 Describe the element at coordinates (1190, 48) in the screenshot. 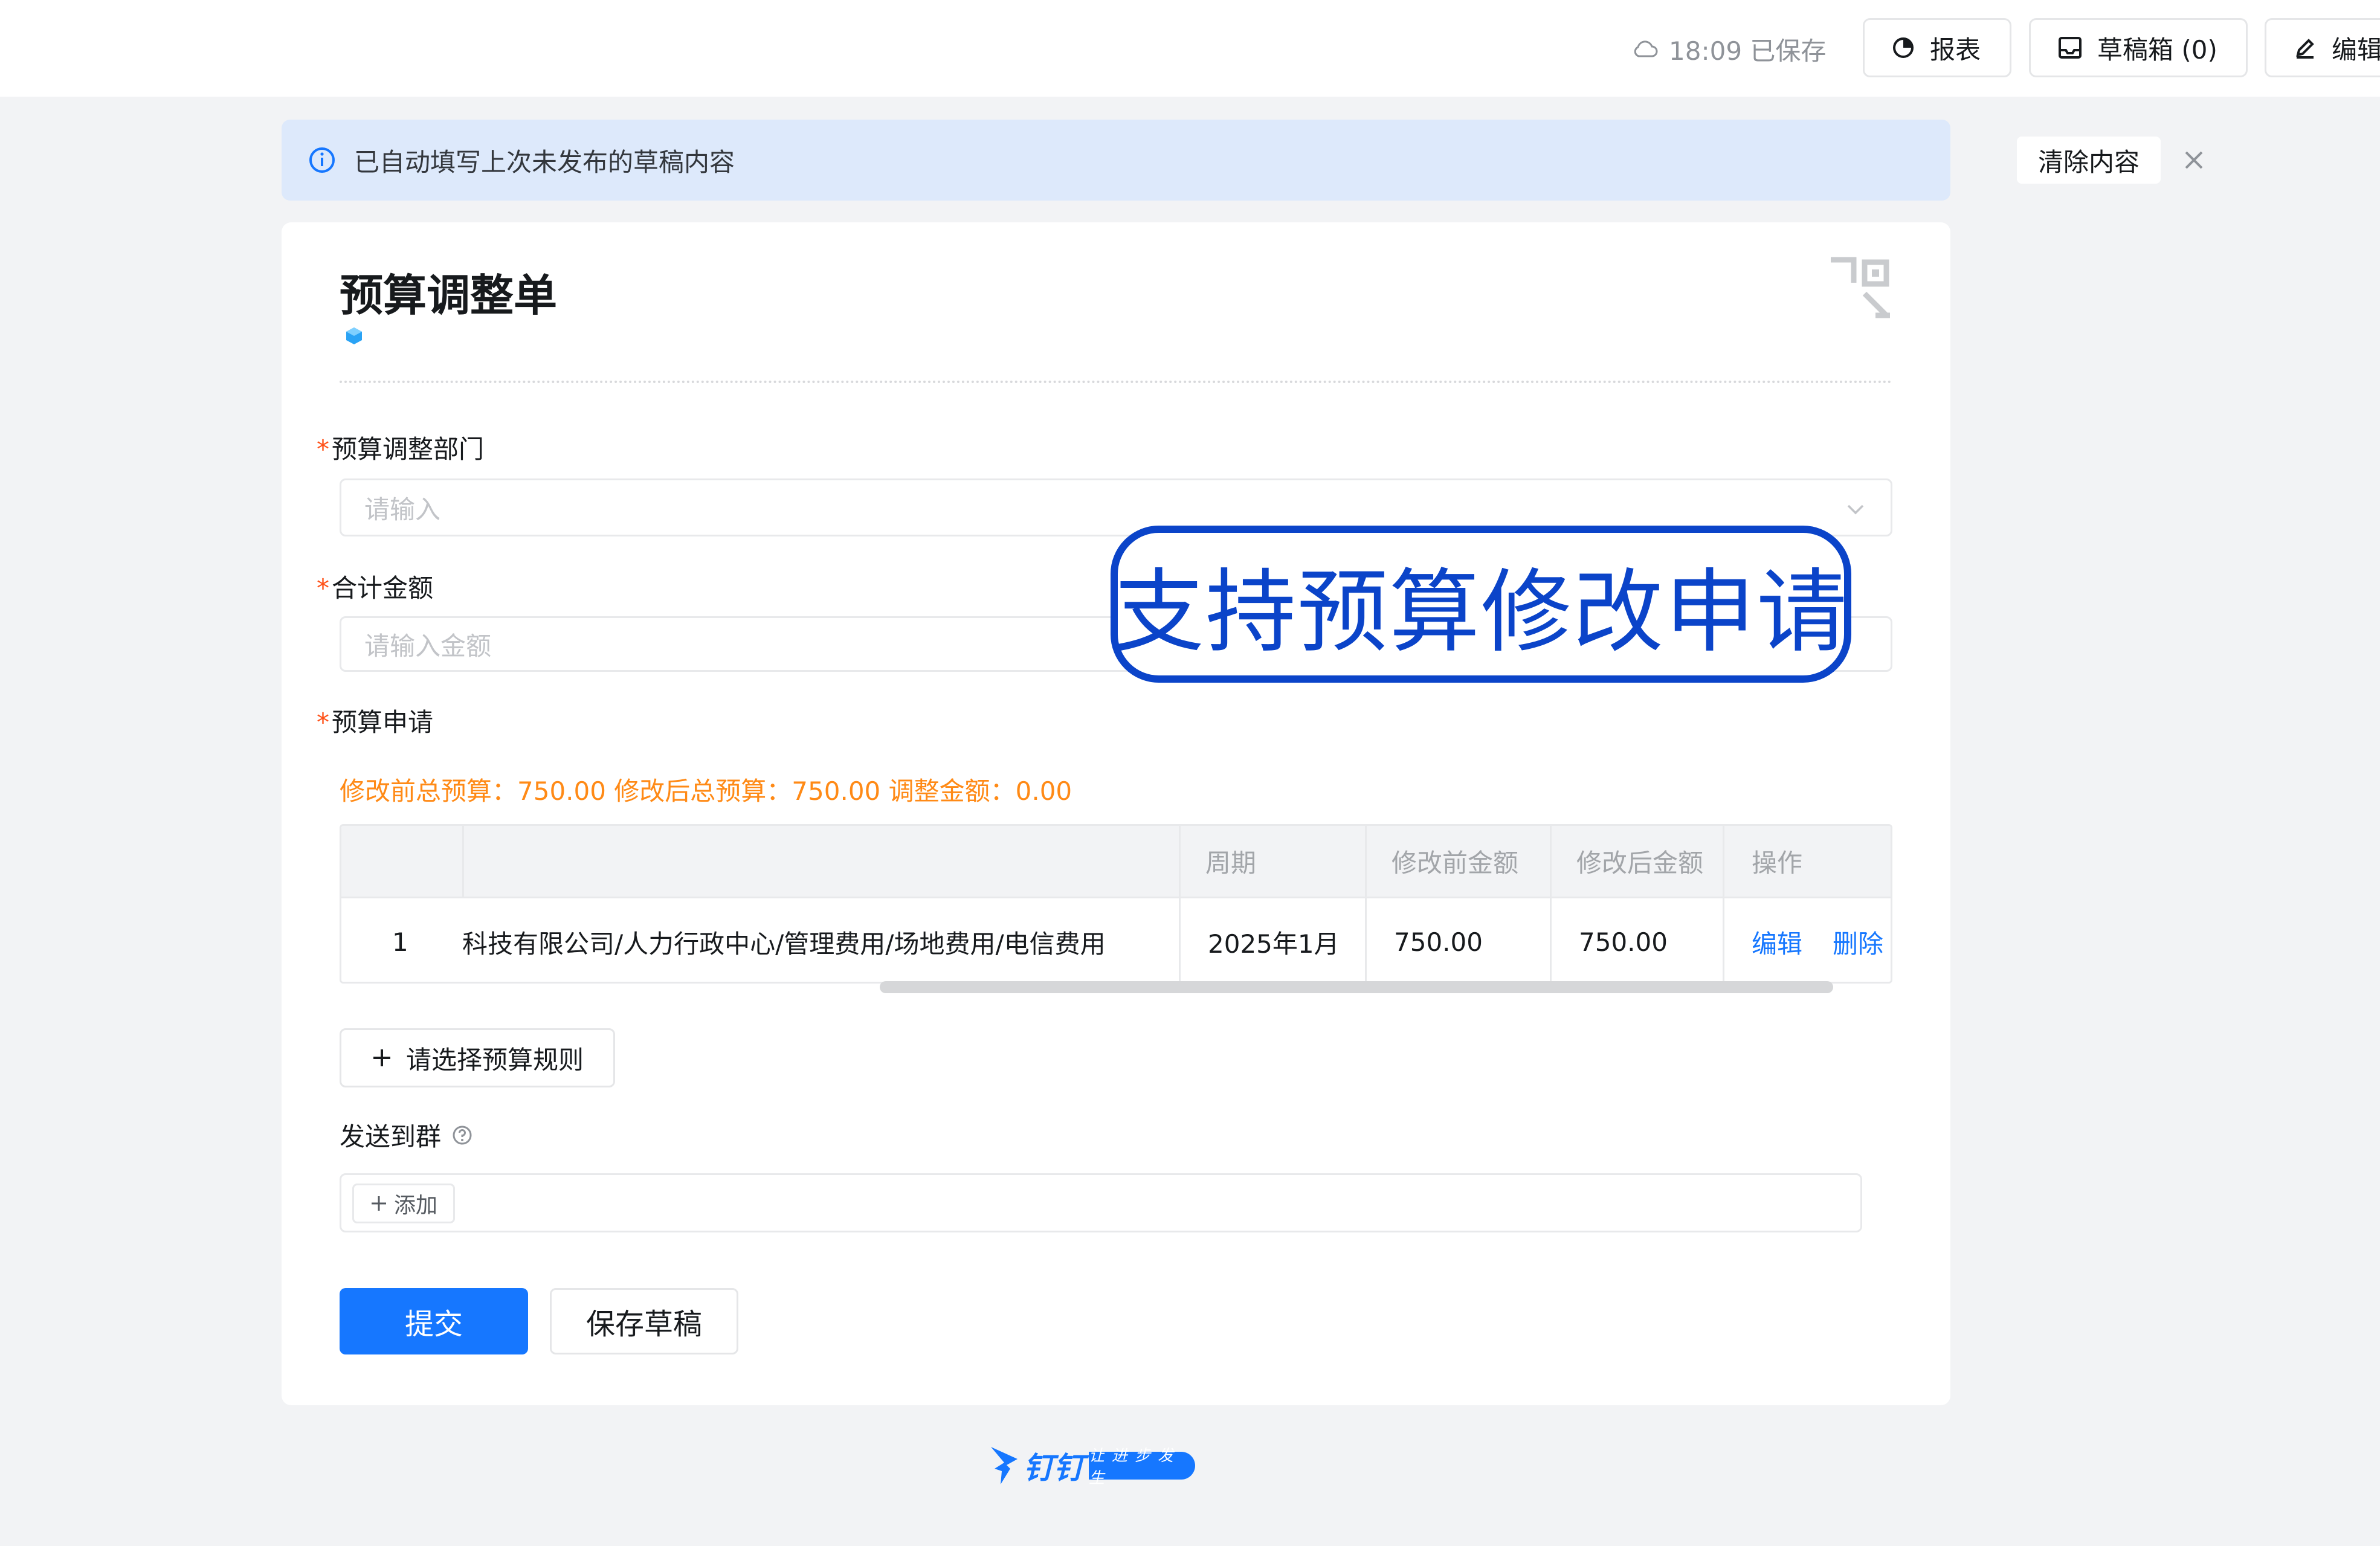

I see `top-bar: 18:09 已保存 报表 草稿箱 (0) 编辑` at that location.